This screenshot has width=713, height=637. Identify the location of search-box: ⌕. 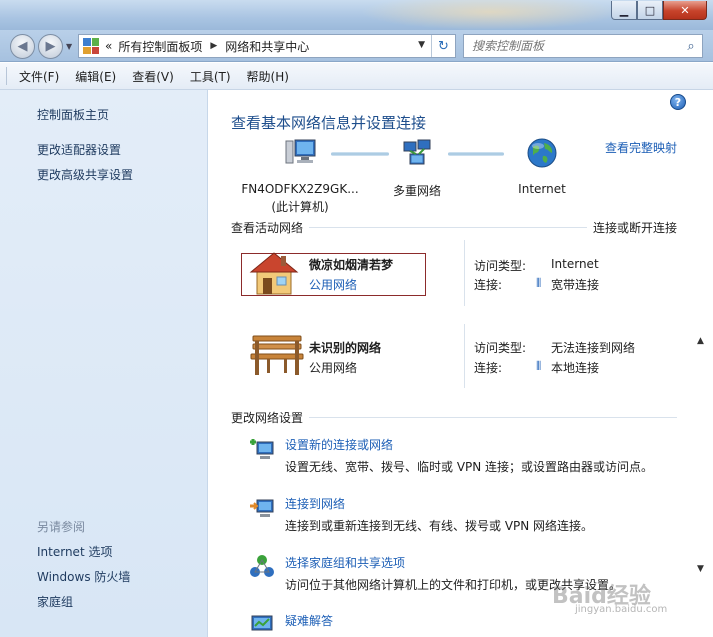
(583, 46).